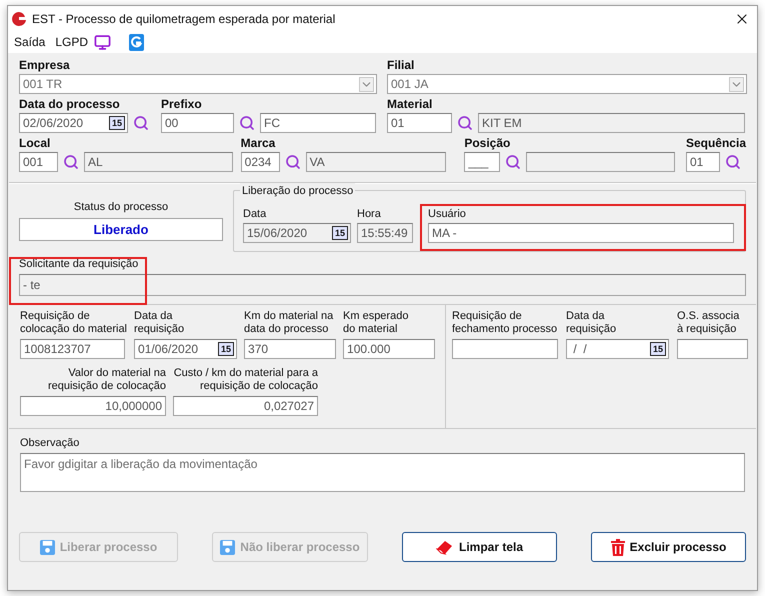  Describe the element at coordinates (245, 406) in the screenshot. I see `text-field: 0,027027` at that location.